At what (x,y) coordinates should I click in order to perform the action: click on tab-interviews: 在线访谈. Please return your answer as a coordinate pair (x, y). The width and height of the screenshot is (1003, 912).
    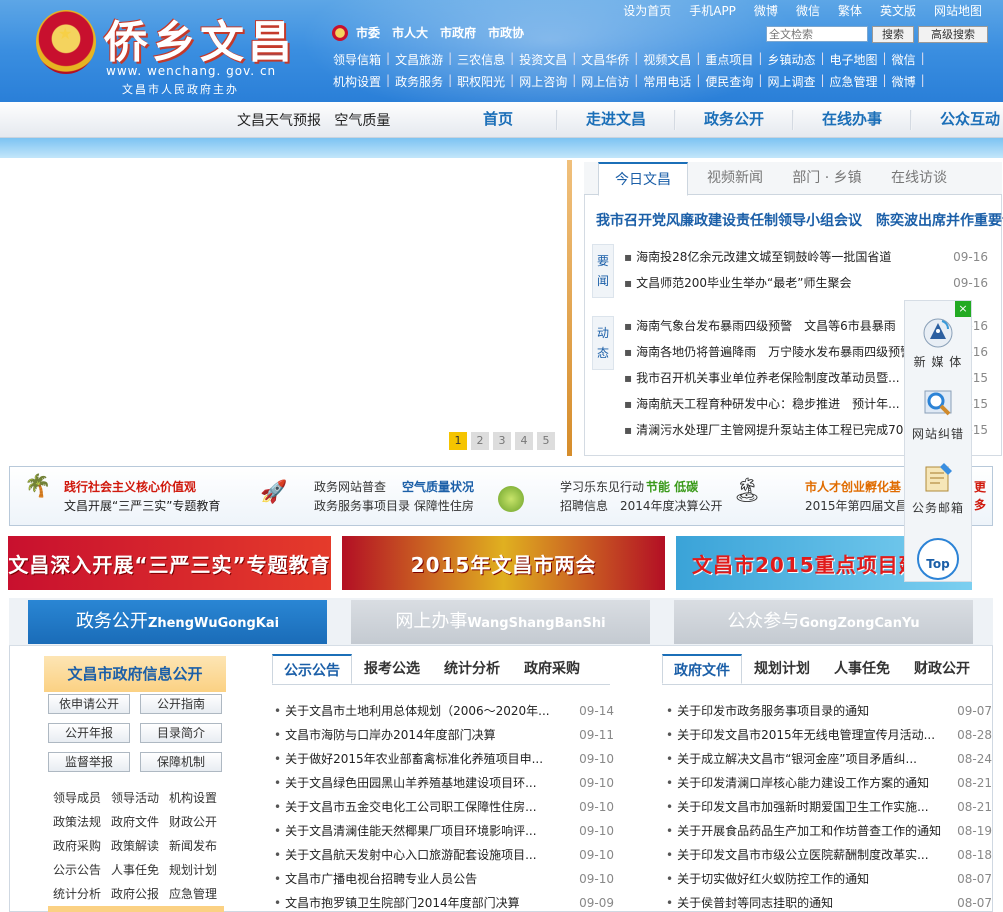
    Looking at the image, I should click on (919, 178).